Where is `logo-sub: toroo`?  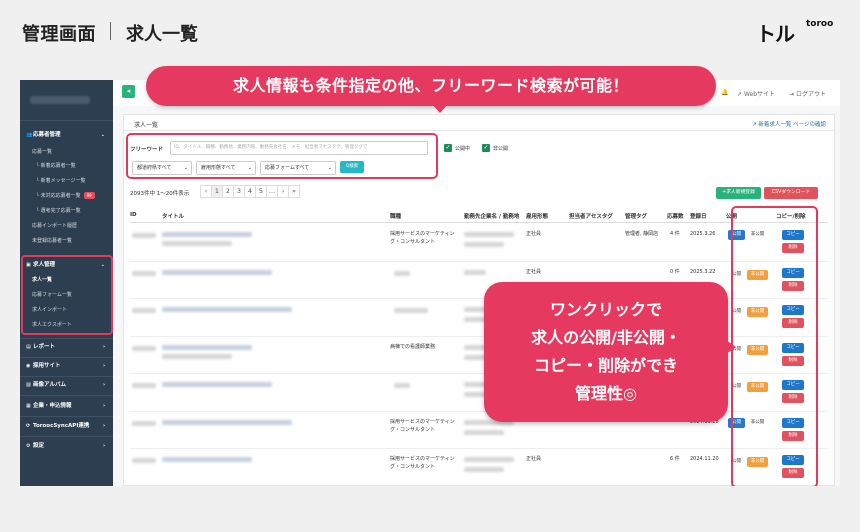
logo-sub: toroo is located at coordinates (820, 24).